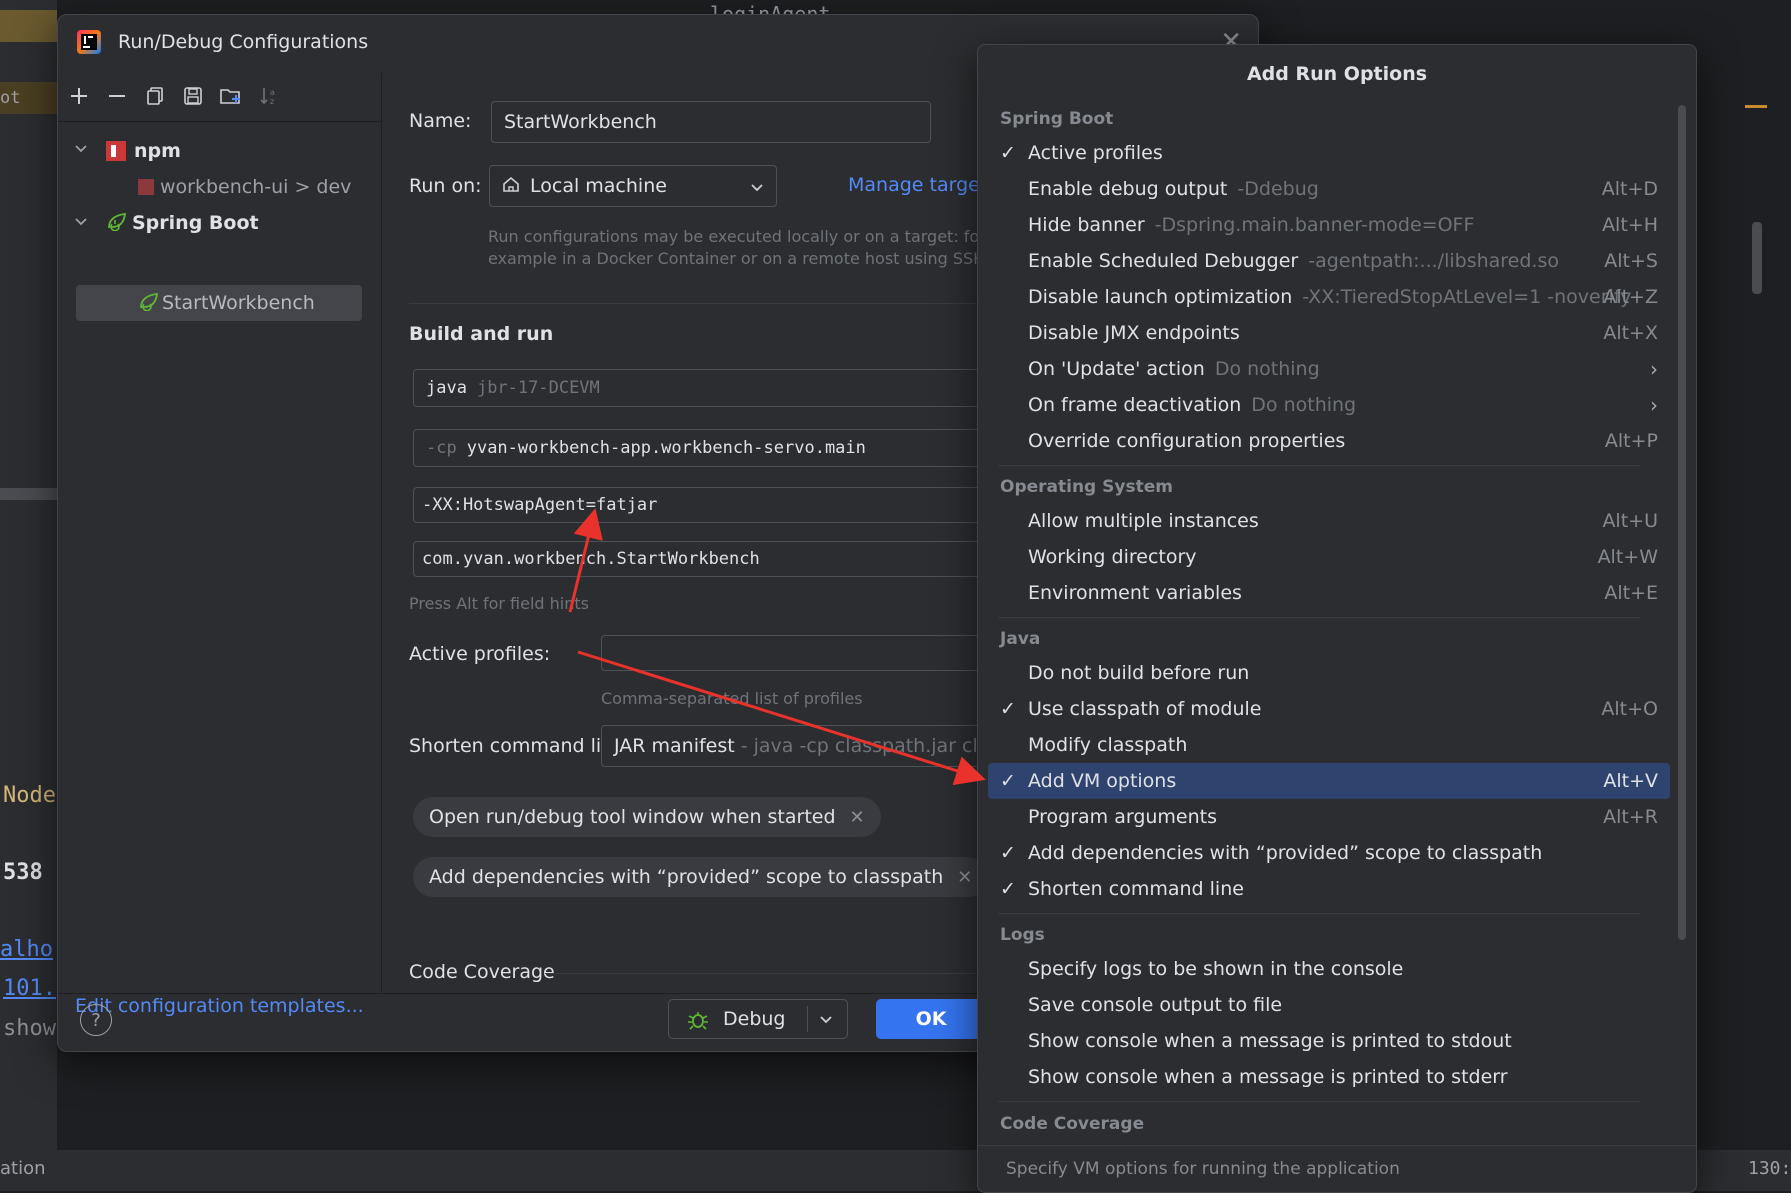  I want to click on option-save-console-output: Save console output to file, so click(1329, 1005).